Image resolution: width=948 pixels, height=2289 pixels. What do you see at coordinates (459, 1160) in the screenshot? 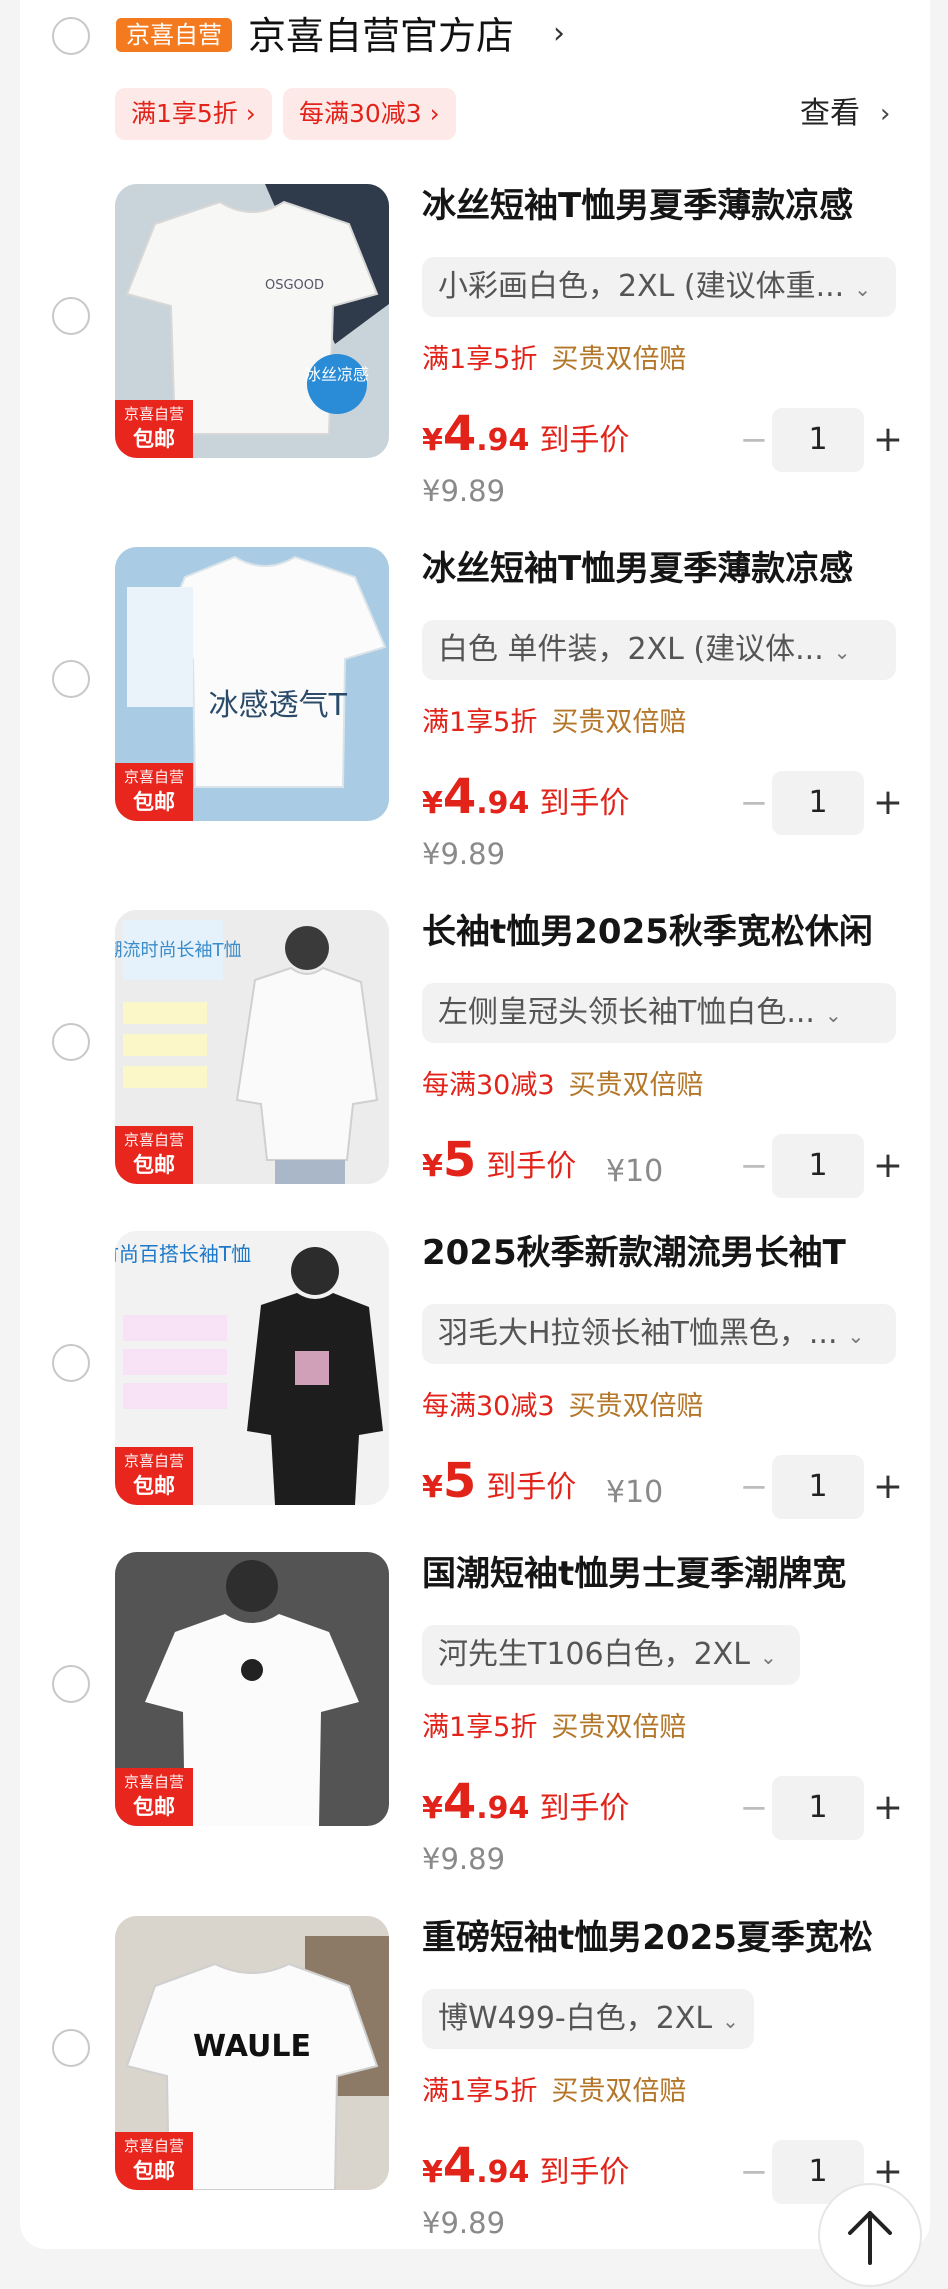
I see `price-integer: 5` at bounding box center [459, 1160].